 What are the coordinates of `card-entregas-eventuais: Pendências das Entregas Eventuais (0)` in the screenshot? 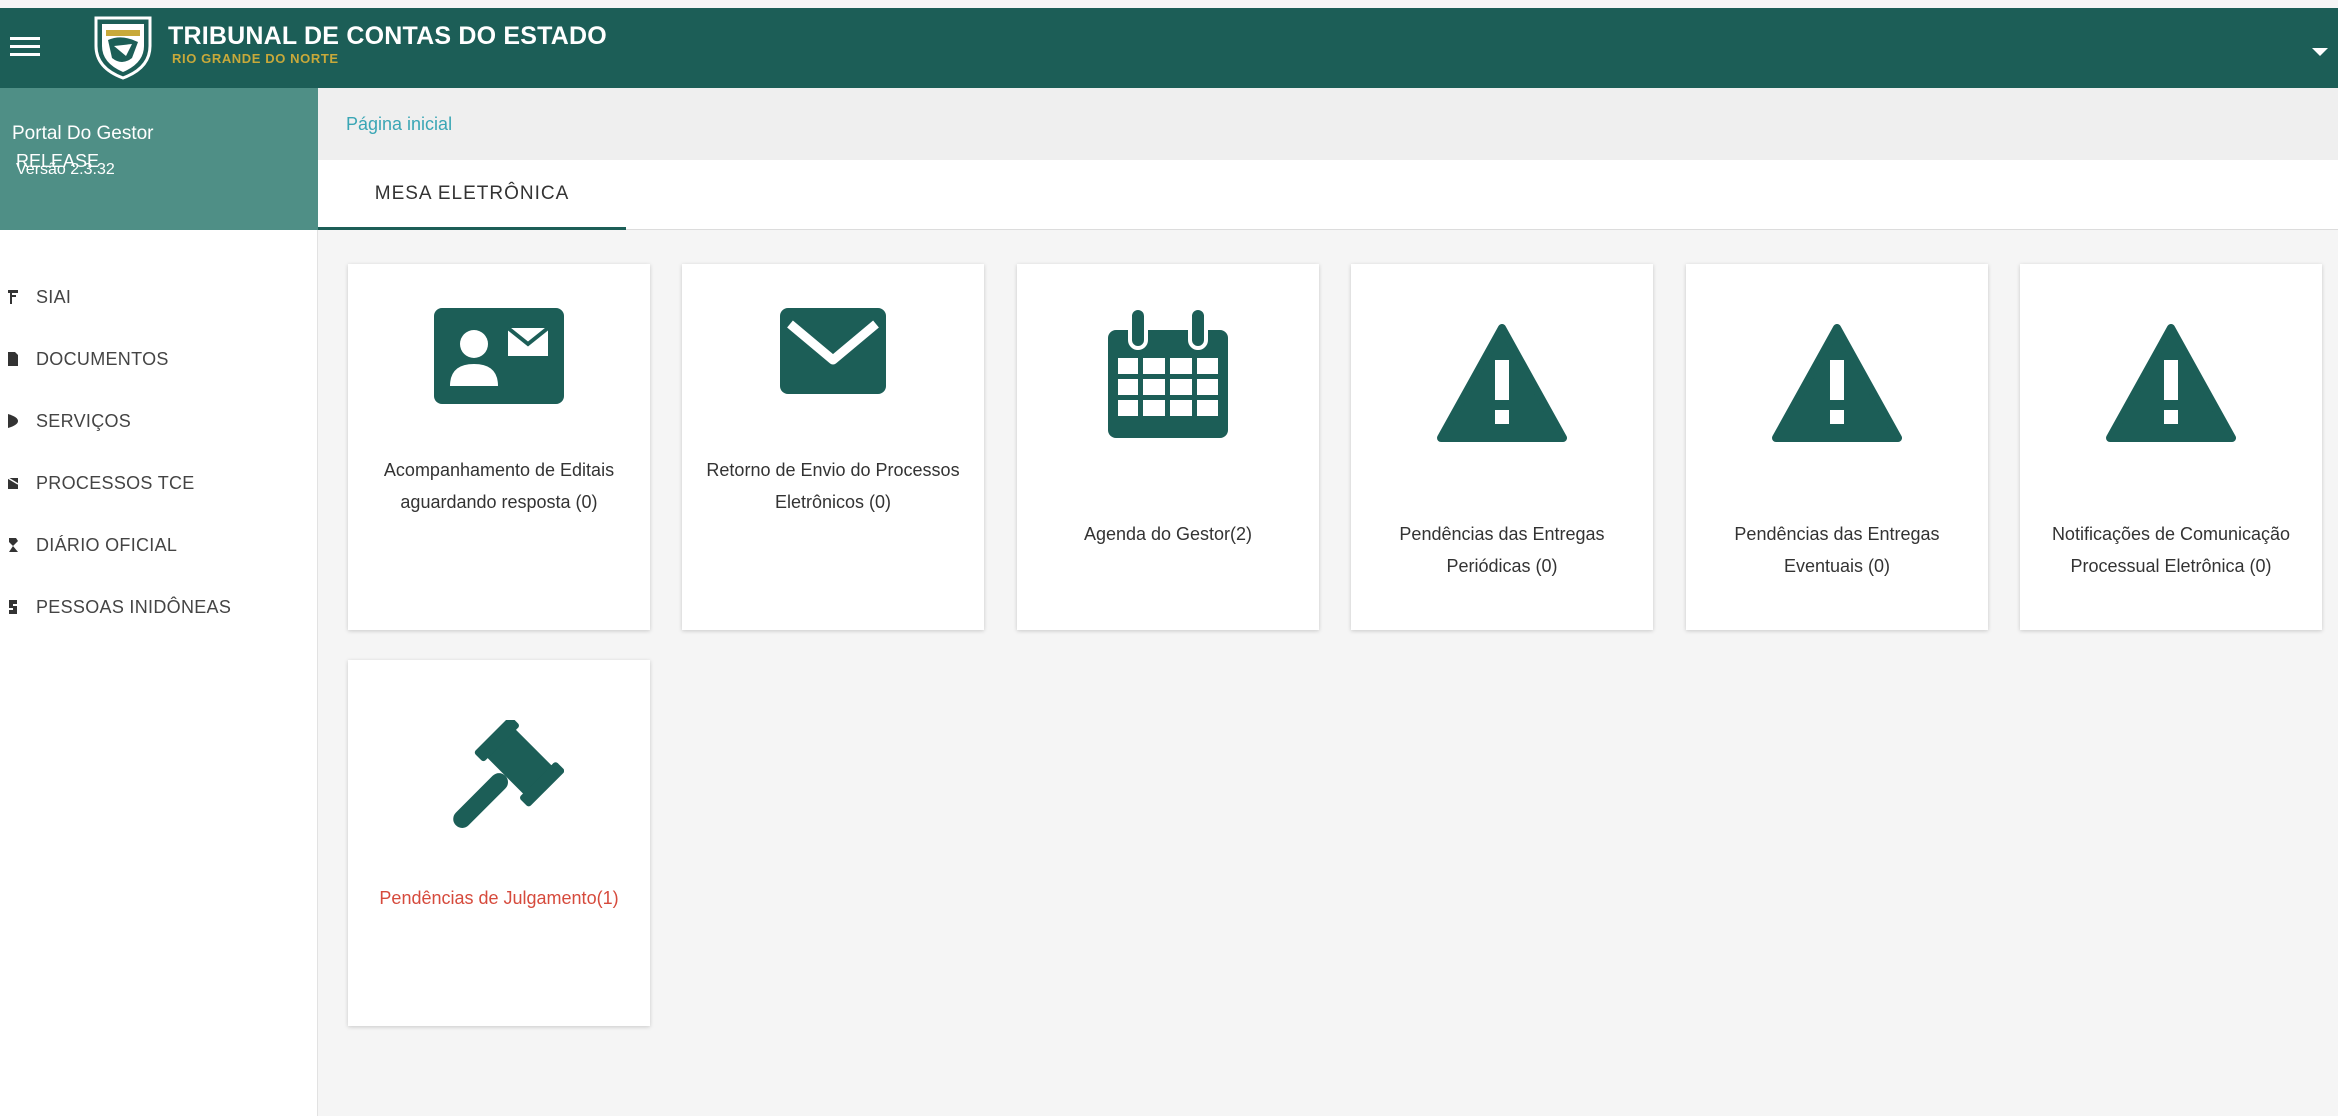 It's located at (1837, 447).